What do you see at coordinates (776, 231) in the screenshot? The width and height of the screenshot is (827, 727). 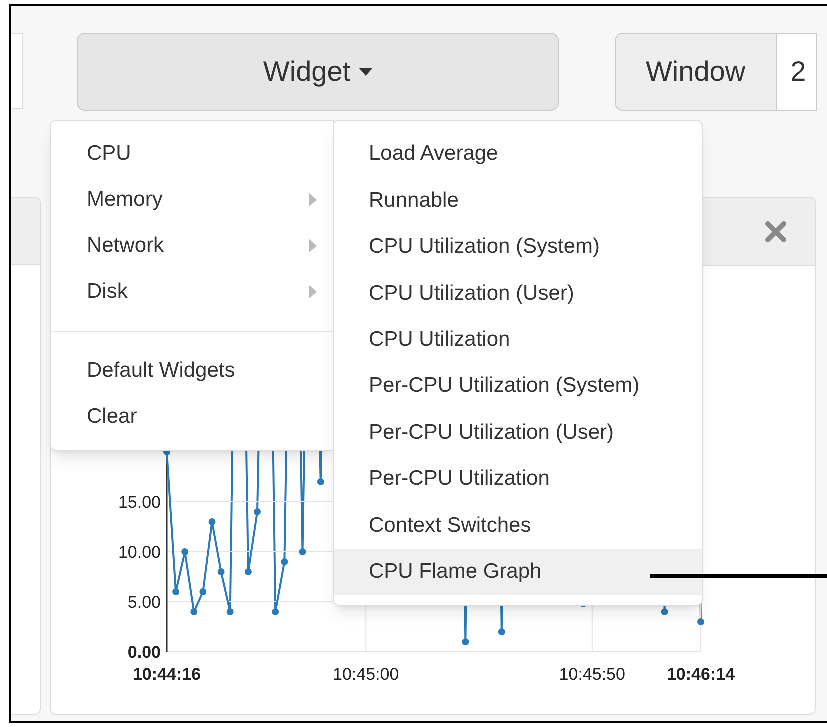 I see `close-icon` at bounding box center [776, 231].